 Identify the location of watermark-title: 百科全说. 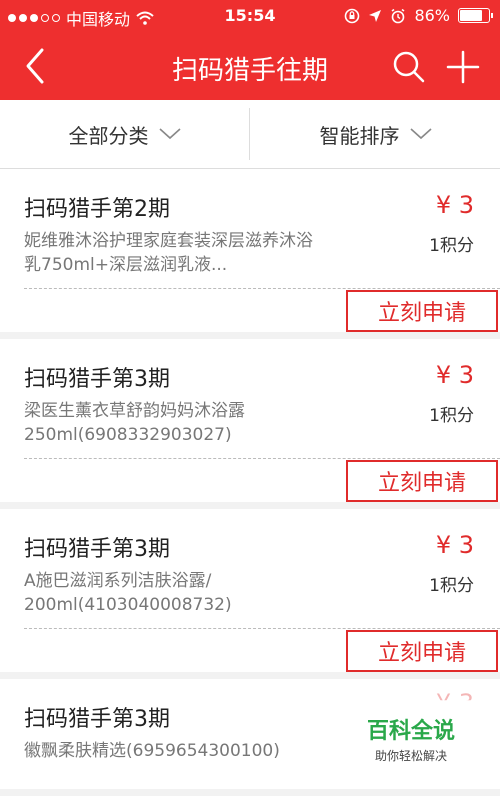
(410, 731).